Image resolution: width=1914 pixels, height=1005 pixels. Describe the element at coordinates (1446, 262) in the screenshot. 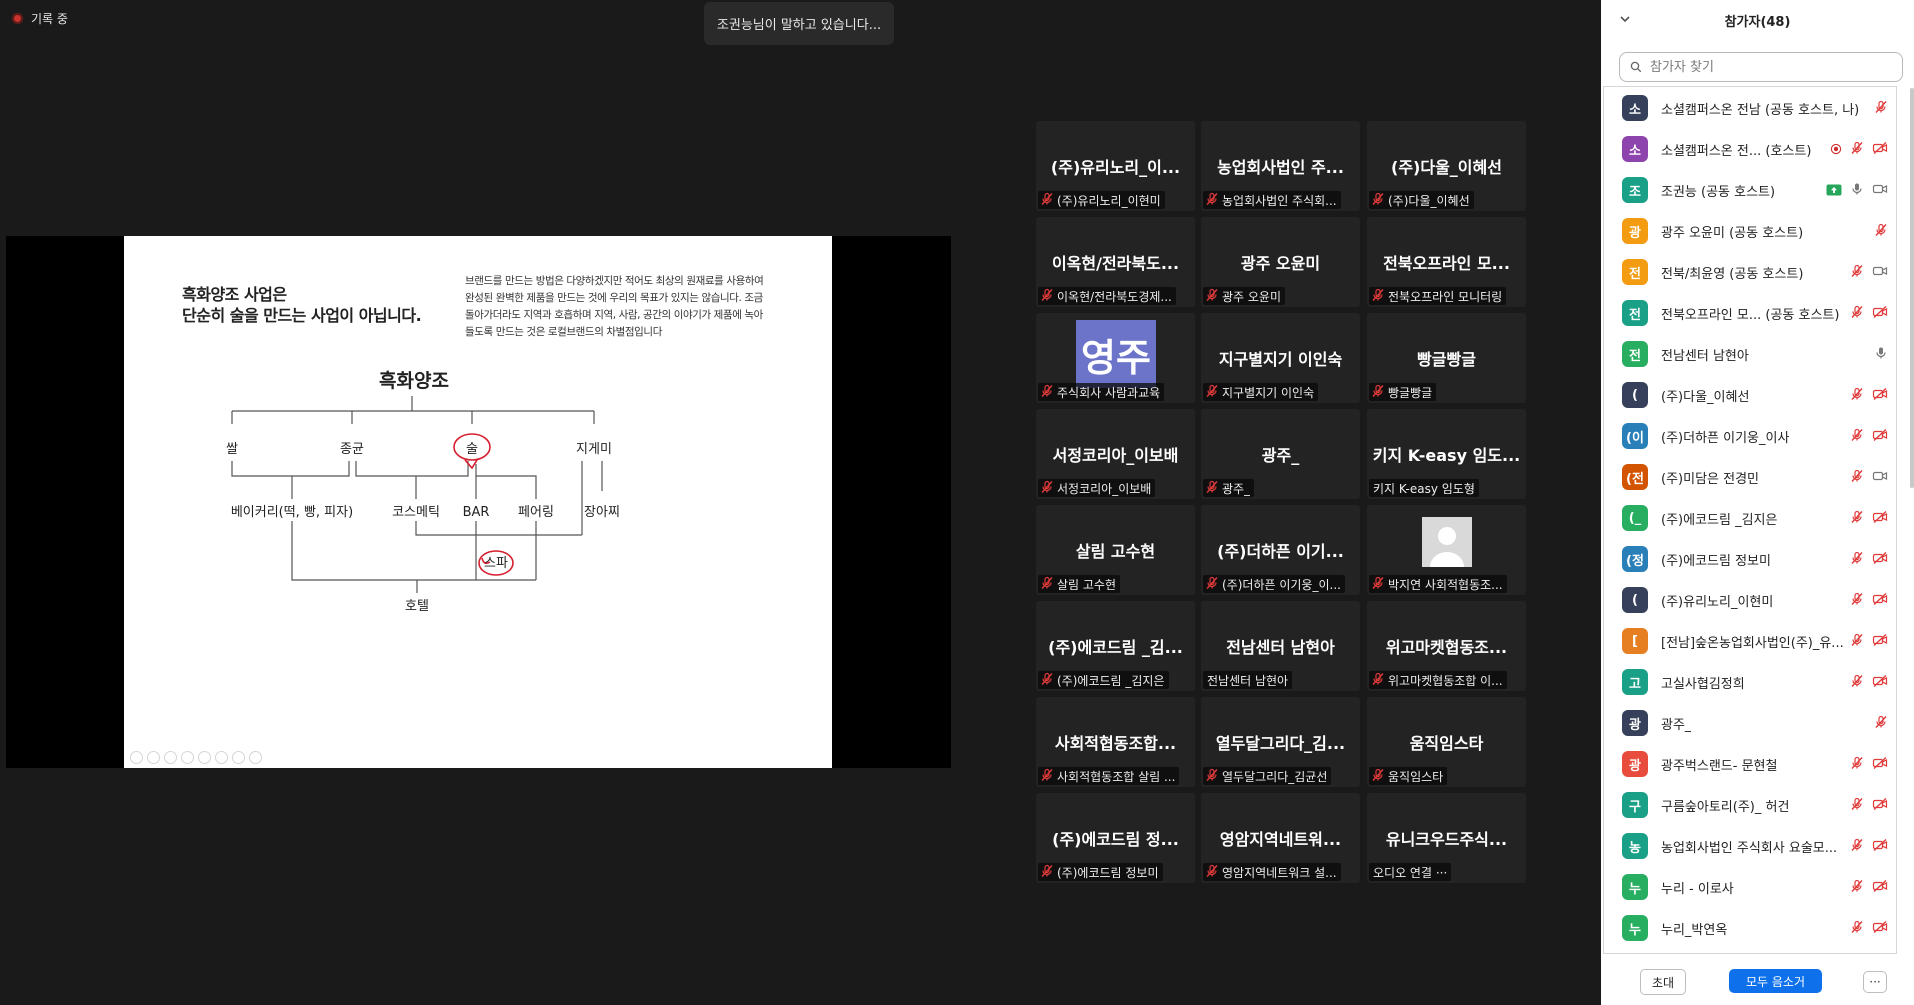

I see `video-tile: 전북오프라인 모... 전북오프라인 모니터링` at that location.